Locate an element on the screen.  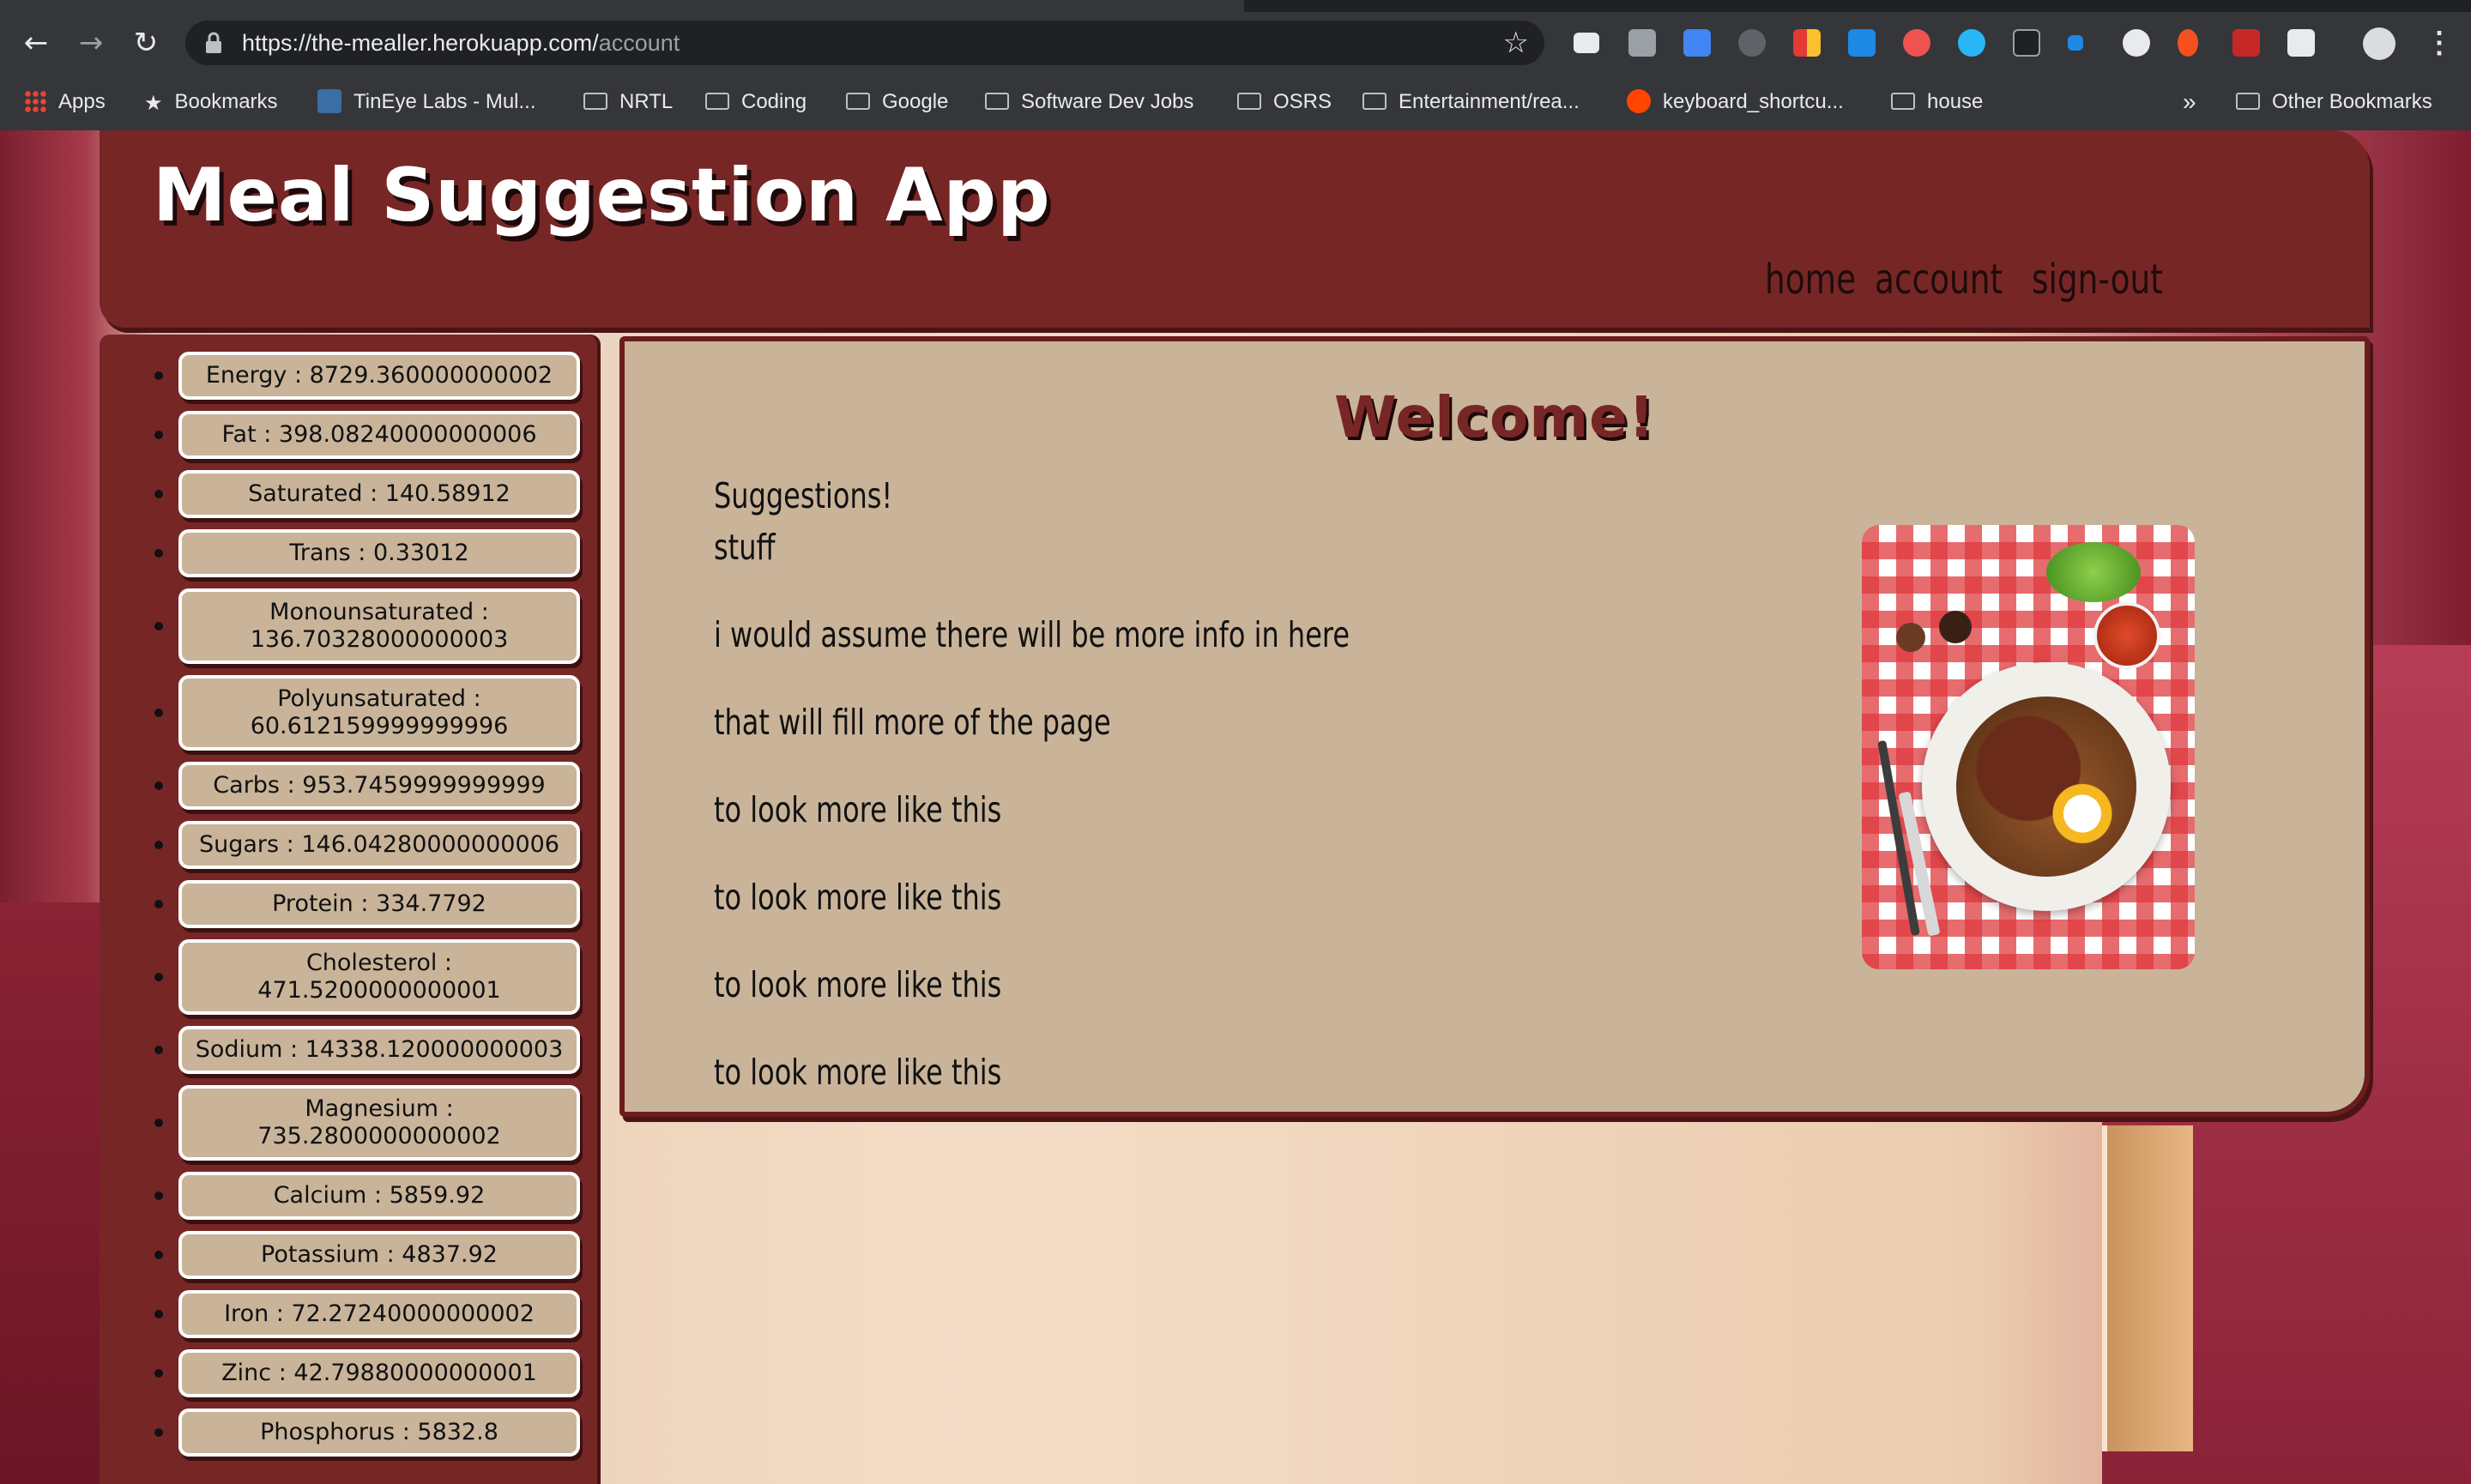
main-text-line: Suggestions! is located at coordinates (803, 495).